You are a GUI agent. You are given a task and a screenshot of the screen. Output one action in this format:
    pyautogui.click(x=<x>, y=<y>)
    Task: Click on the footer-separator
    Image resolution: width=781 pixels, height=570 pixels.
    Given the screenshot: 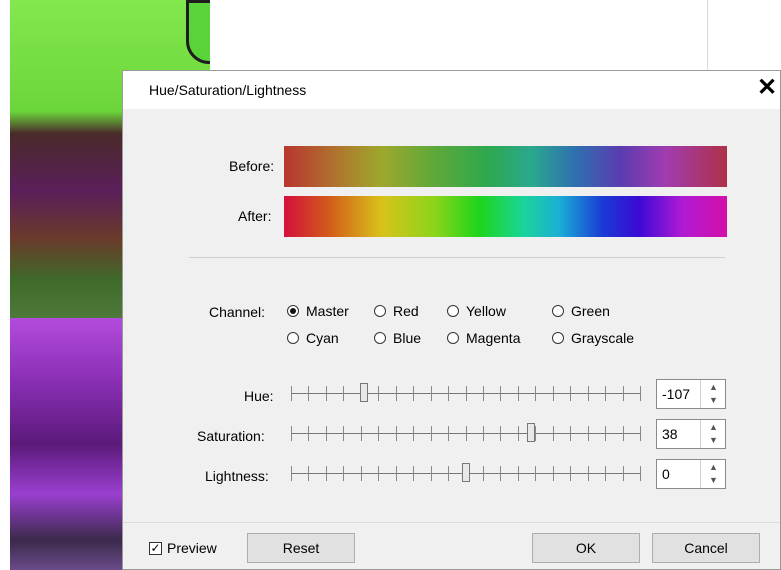 What is the action you would take?
    pyautogui.click(x=451, y=522)
    